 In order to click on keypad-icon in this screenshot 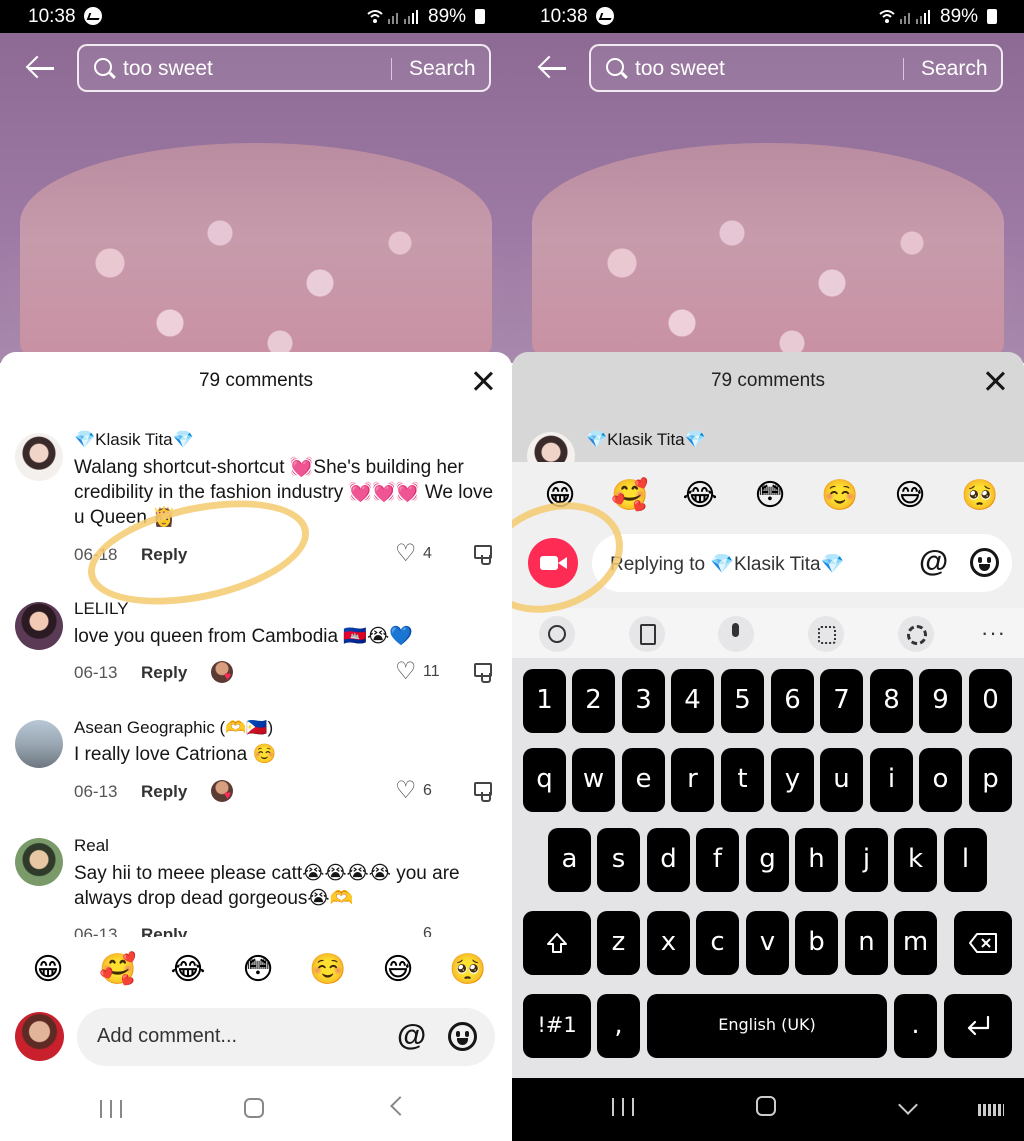, I will do `click(826, 634)`.